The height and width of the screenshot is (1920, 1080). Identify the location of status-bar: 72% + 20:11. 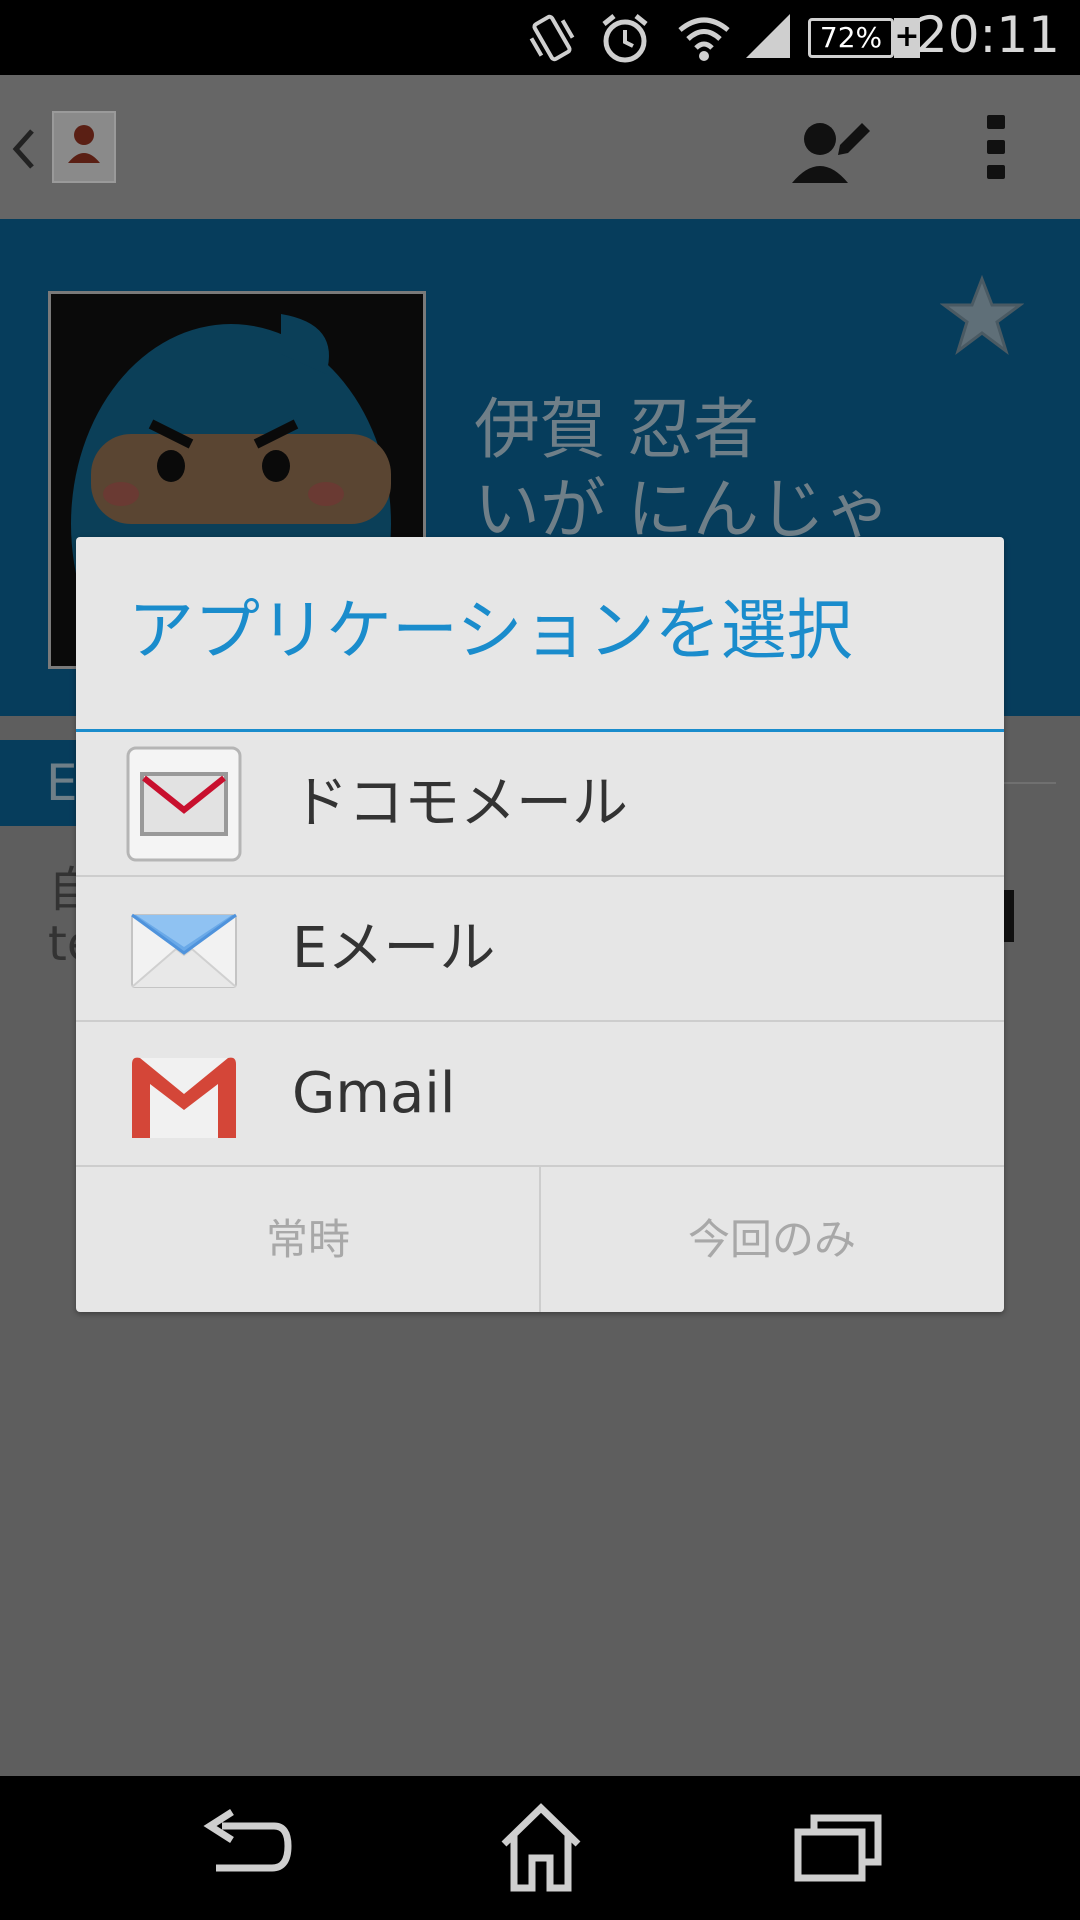
(540, 37).